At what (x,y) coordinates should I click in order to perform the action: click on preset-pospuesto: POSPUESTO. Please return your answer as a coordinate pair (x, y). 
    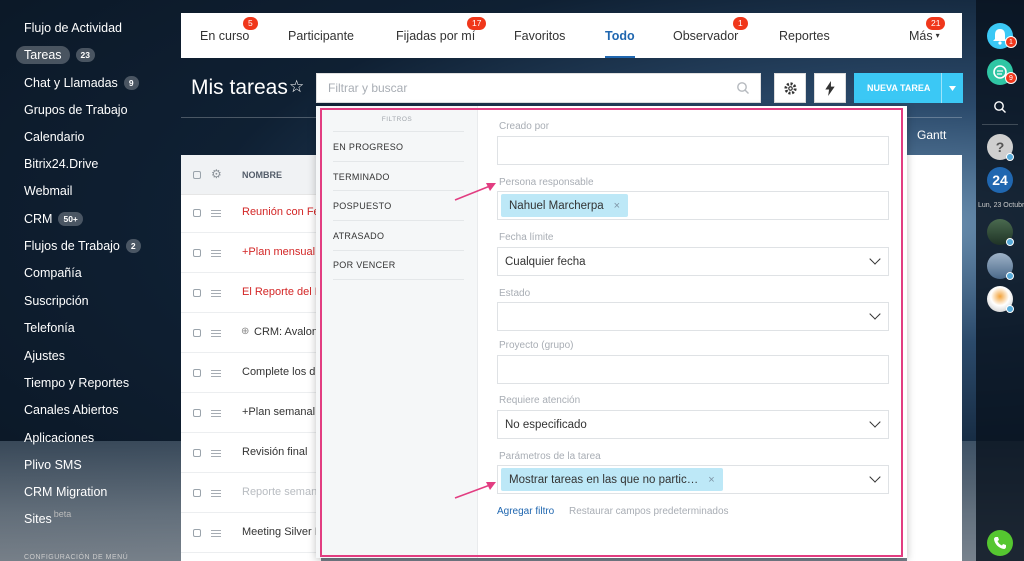
    Looking at the image, I should click on (398, 205).